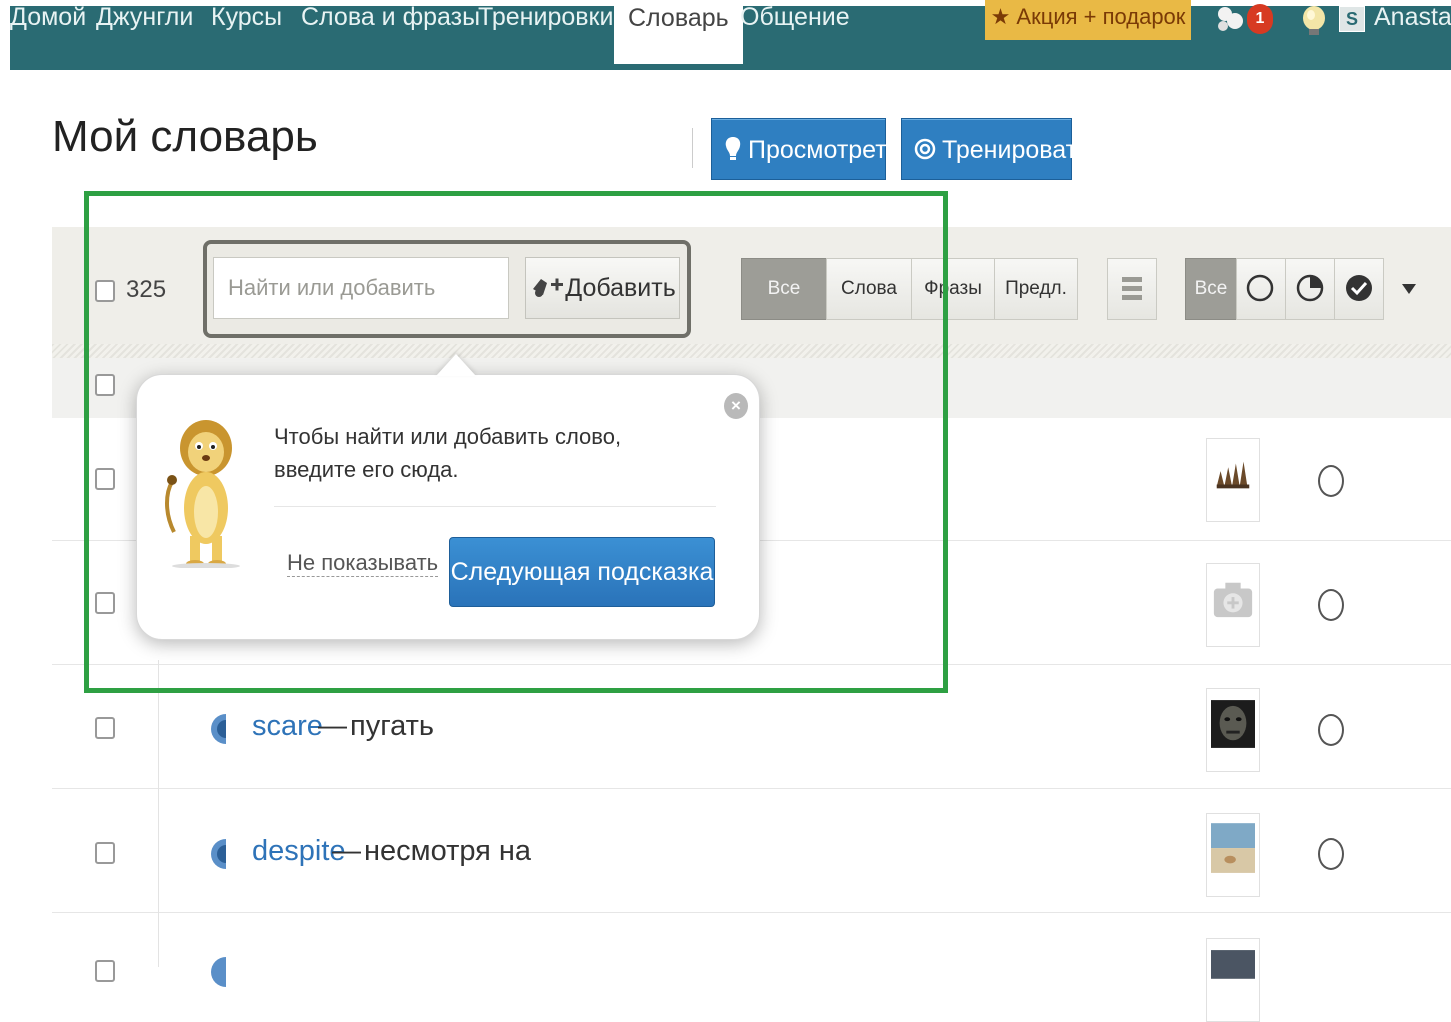  I want to click on nav-item-trainings: Тренировки, so click(545, 20).